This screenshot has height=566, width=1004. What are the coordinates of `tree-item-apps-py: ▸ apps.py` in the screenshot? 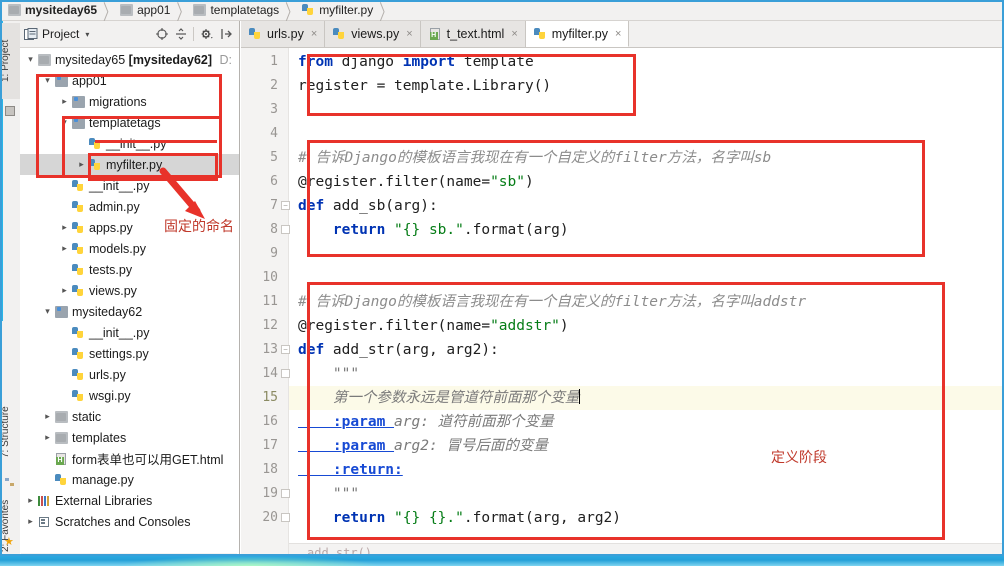 It's located at (129, 227).